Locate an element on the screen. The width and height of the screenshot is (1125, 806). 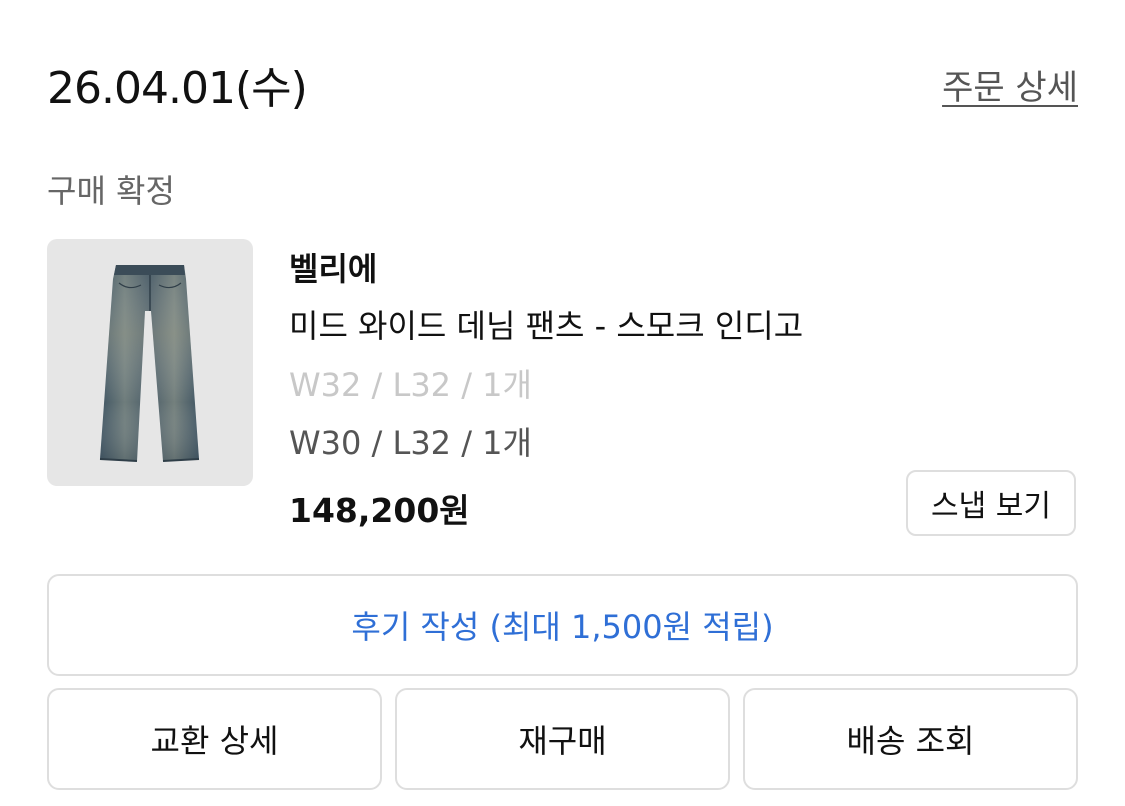
product-image is located at coordinates (150, 362).